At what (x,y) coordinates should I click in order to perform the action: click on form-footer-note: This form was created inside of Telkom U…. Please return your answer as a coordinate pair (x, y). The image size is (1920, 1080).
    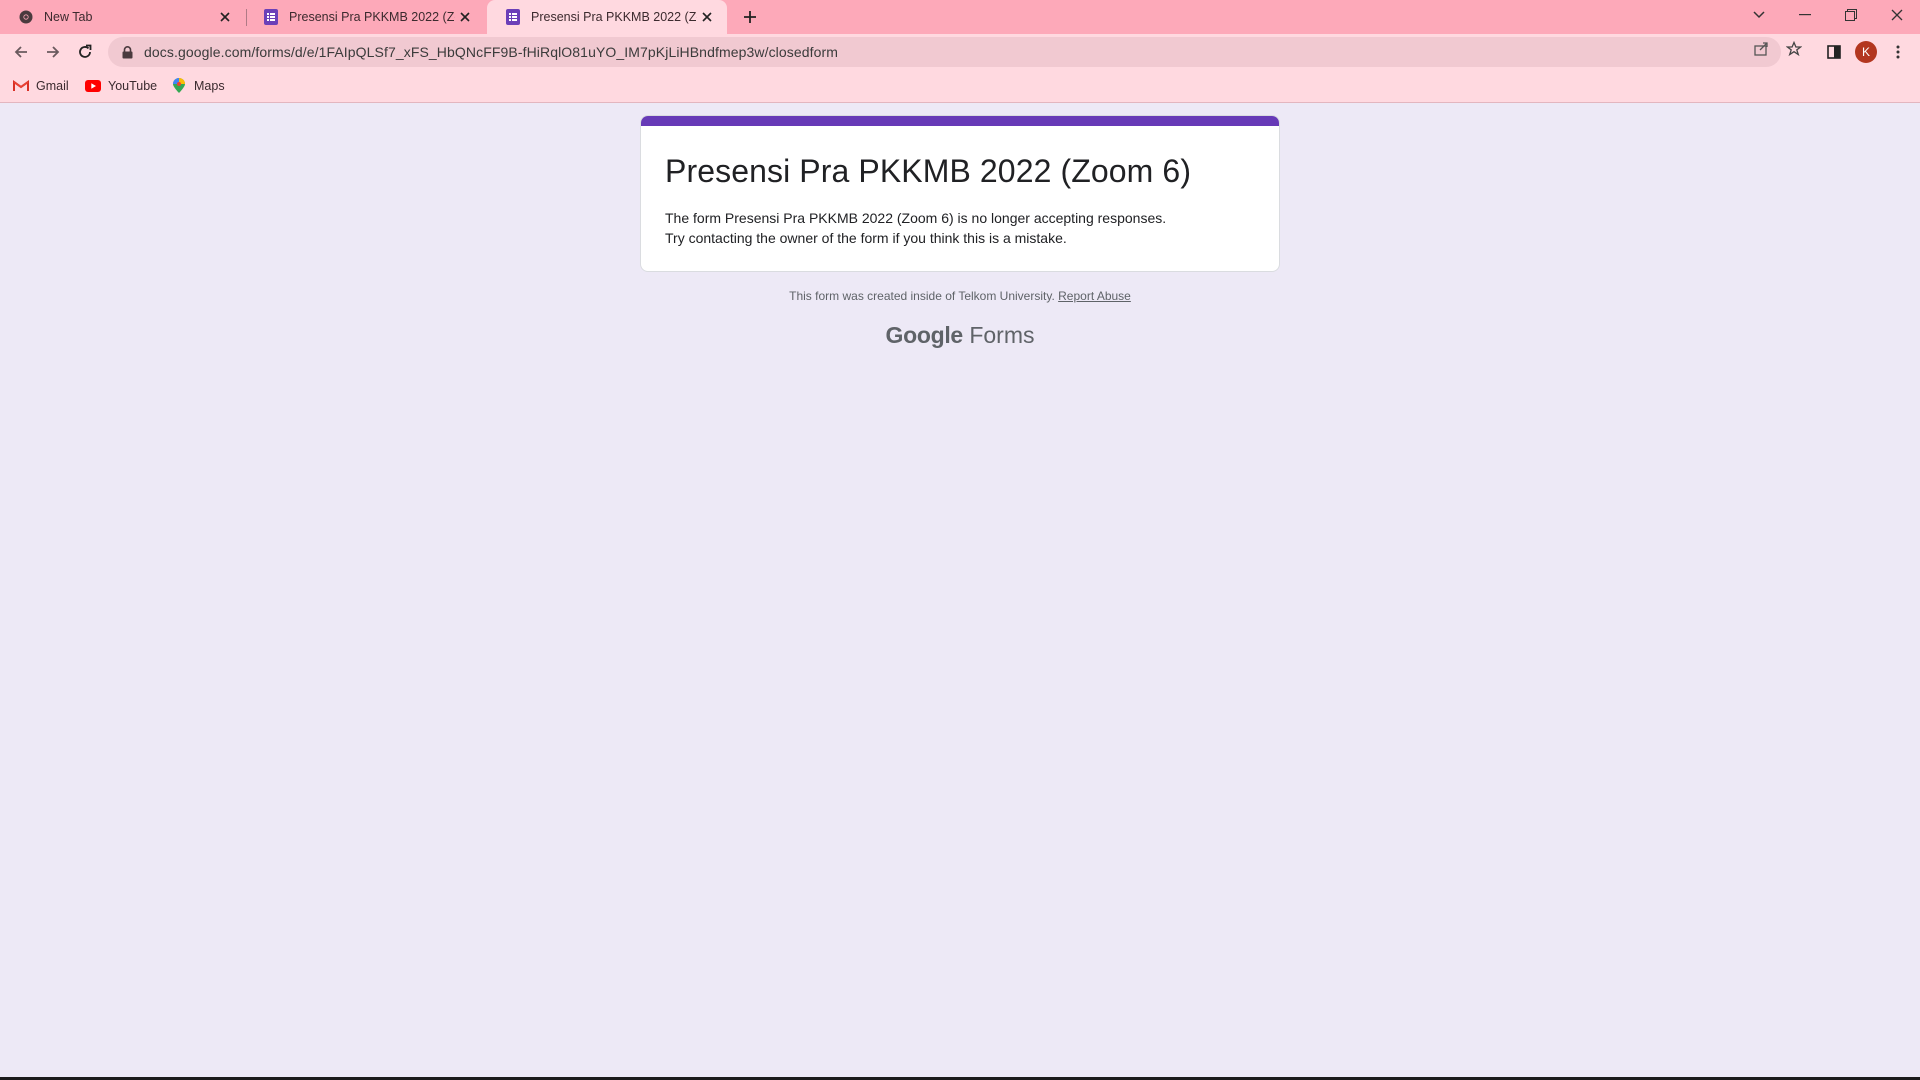
    Looking at the image, I should click on (960, 296).